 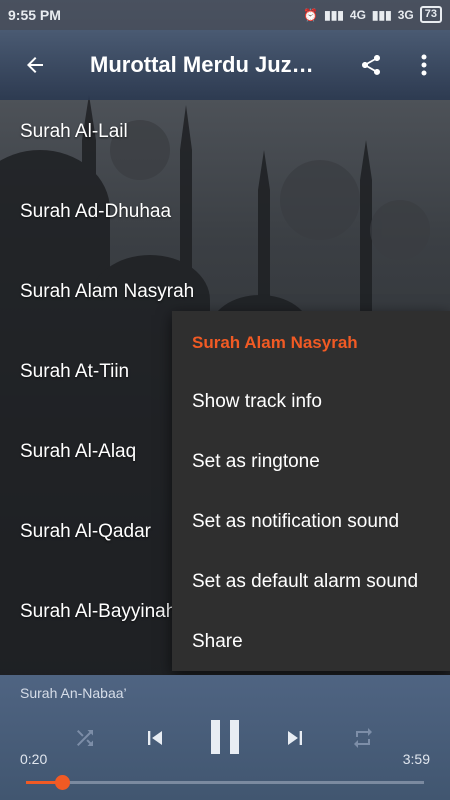 What do you see at coordinates (73, 693) in the screenshot?
I see `now-playing-title: Surah An-Nabaa’` at bounding box center [73, 693].